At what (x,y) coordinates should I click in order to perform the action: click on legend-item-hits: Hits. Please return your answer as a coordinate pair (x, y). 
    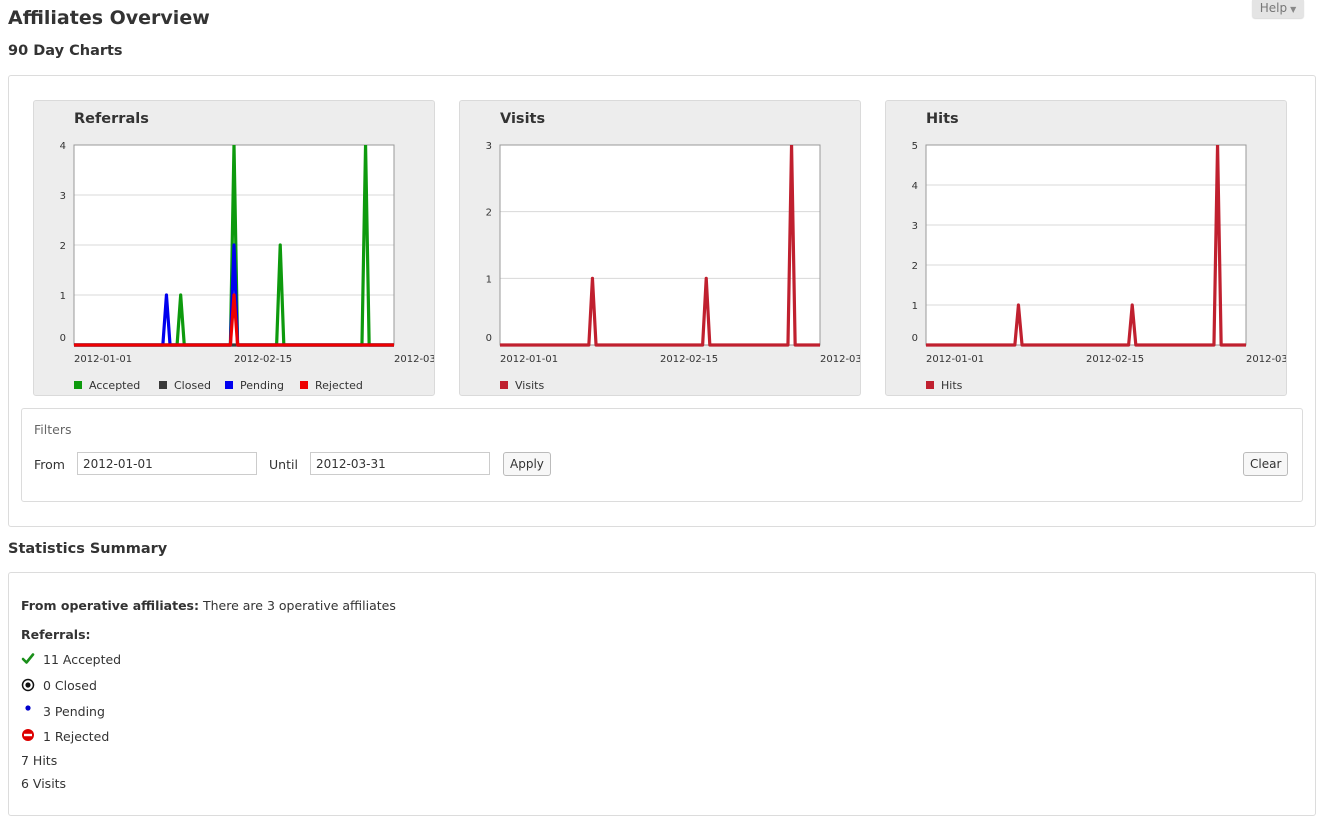
    Looking at the image, I should click on (944, 385).